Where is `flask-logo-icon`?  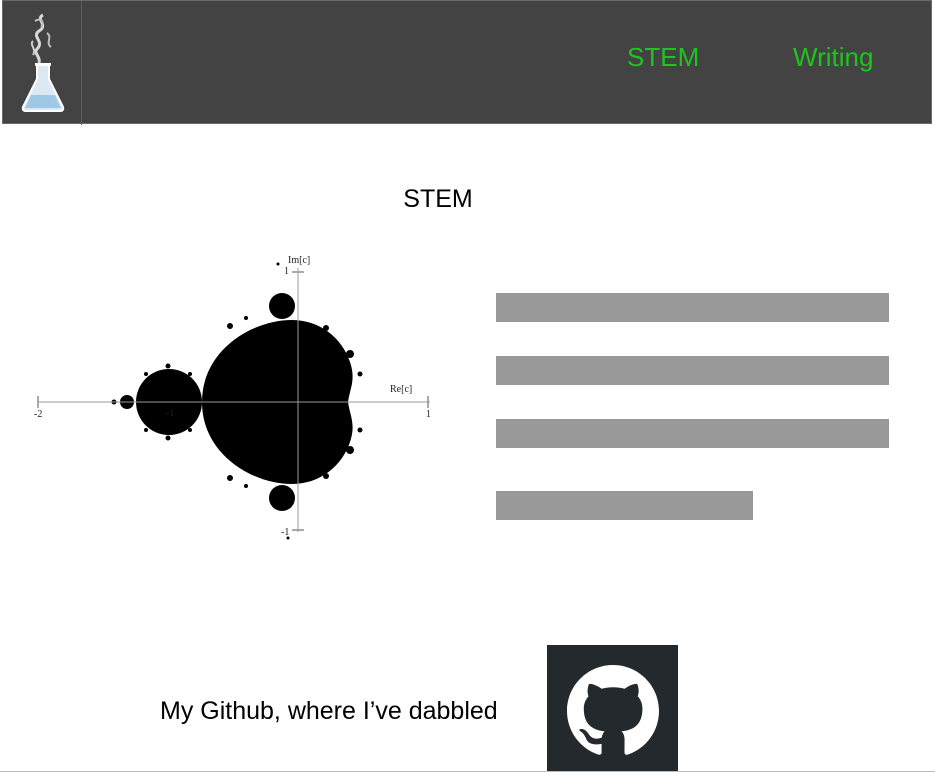 flask-logo-icon is located at coordinates (43, 62).